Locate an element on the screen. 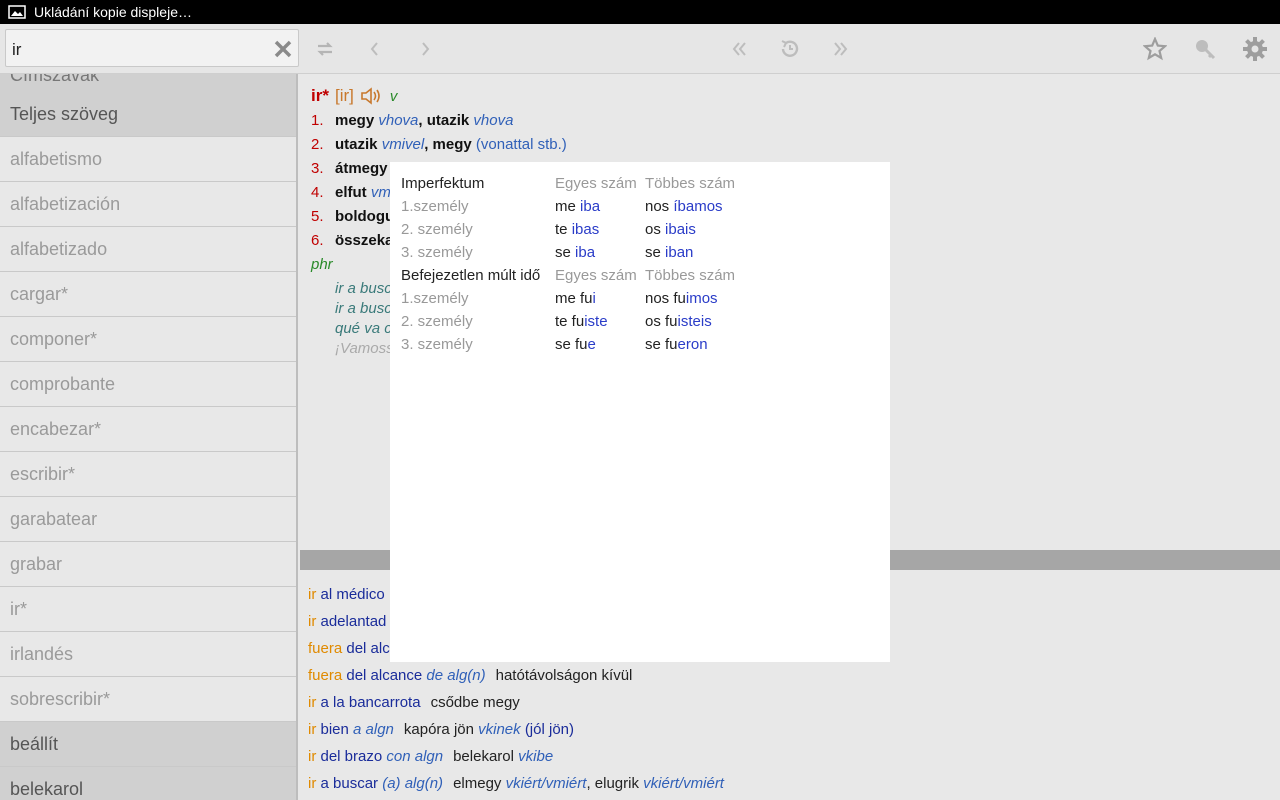 This screenshot has width=1280, height=800. phrase-text: de alg(n) is located at coordinates (456, 675).